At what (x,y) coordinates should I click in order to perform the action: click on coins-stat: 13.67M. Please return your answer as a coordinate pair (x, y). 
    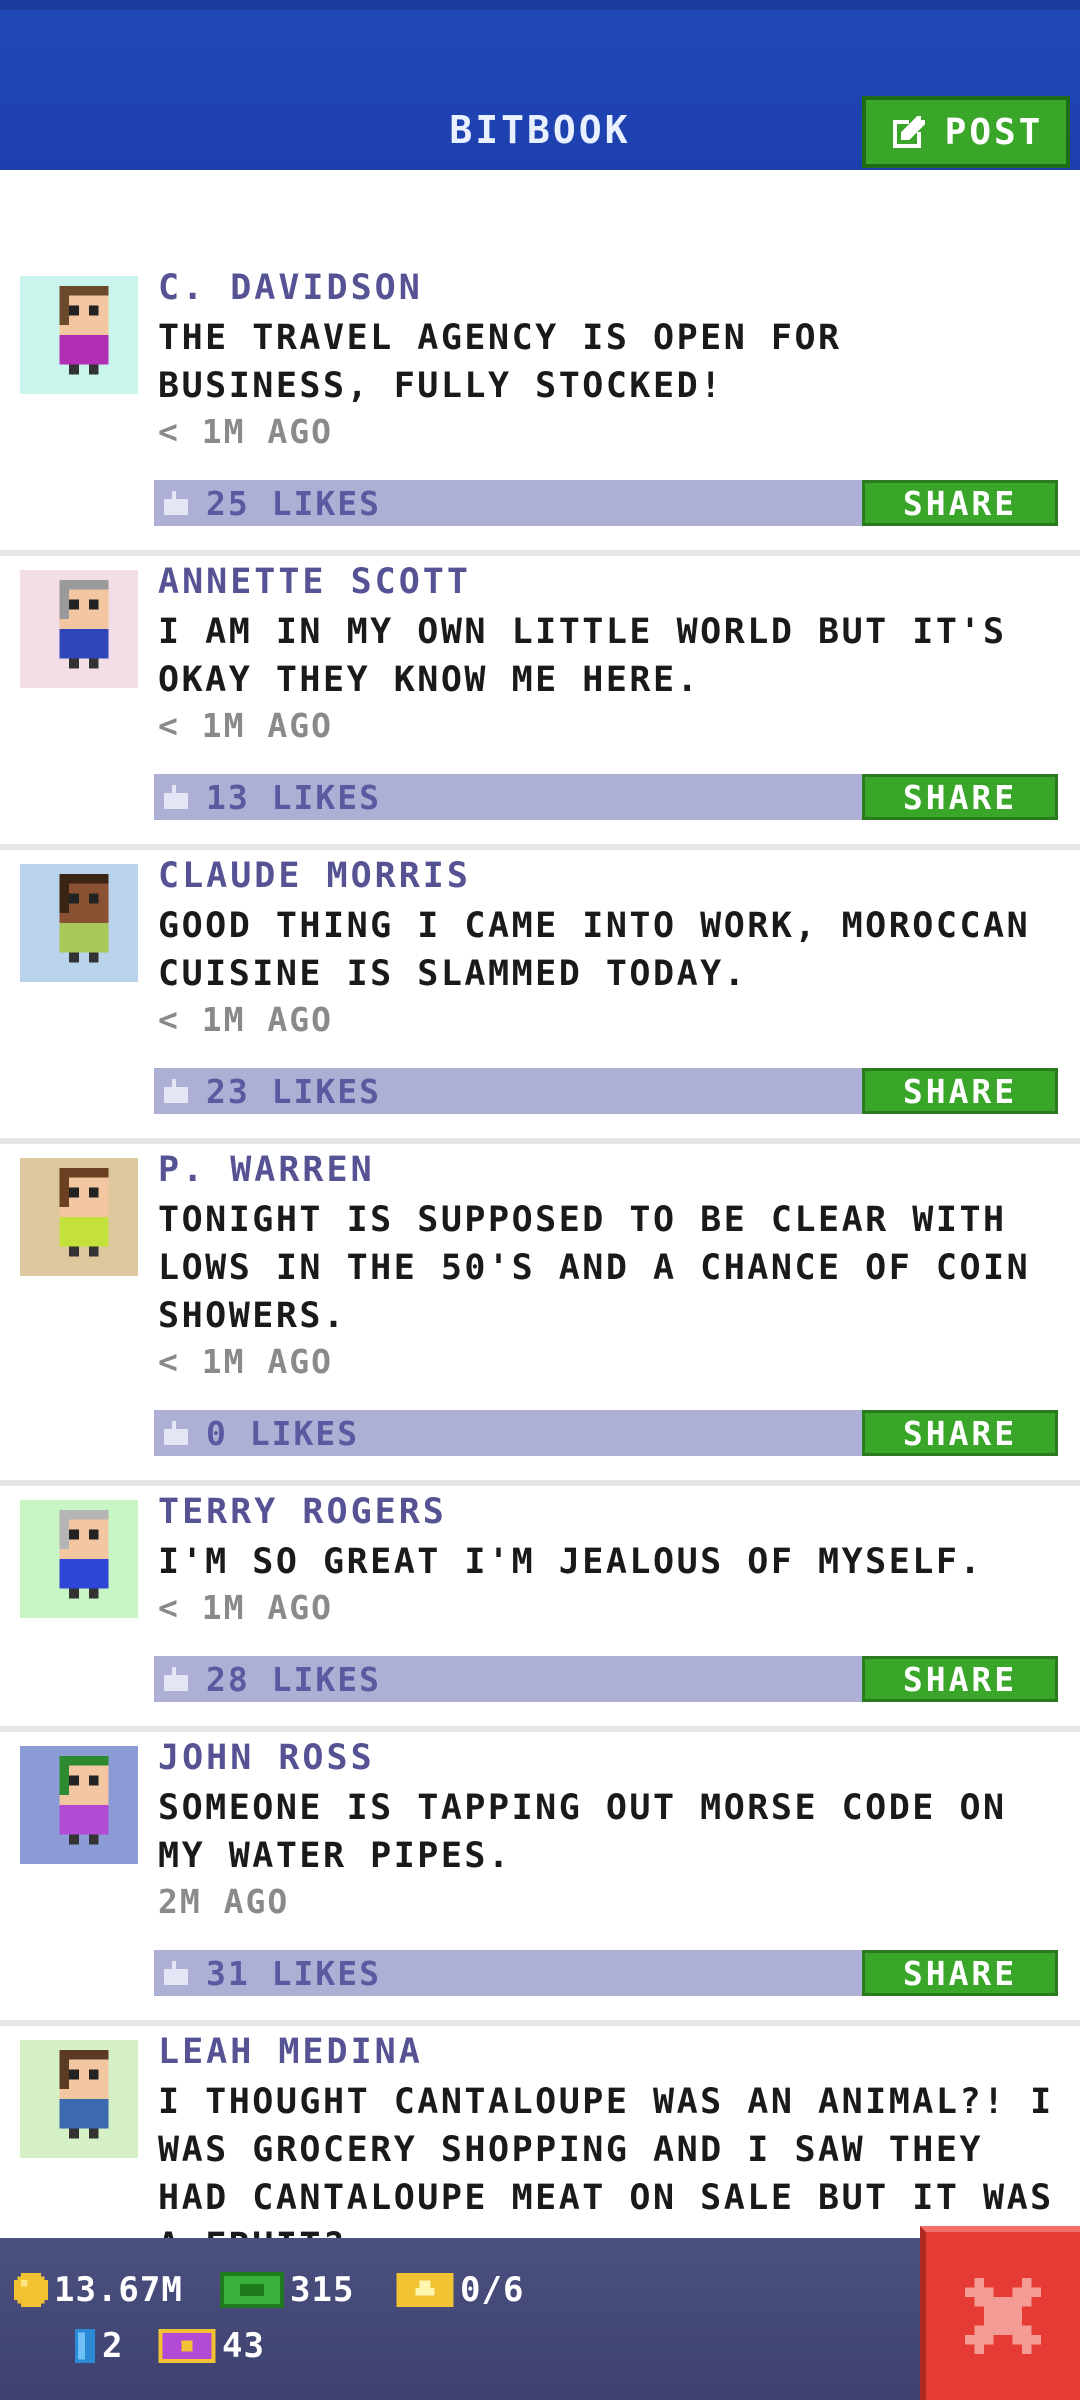
    Looking at the image, I should click on (98, 2290).